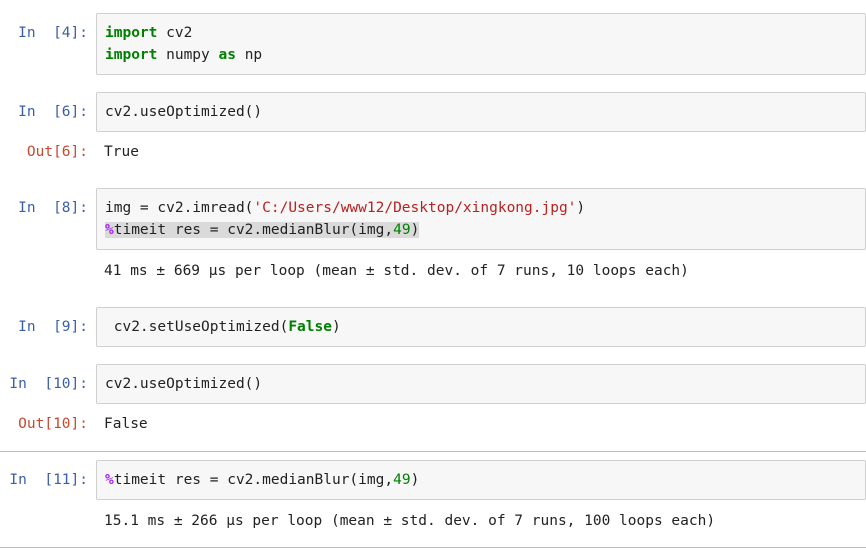 Image resolution: width=866 pixels, height=550 pixels. What do you see at coordinates (481, 480) in the screenshot?
I see `code-input: %timeit res = cv2.medianBlur(img,49)` at bounding box center [481, 480].